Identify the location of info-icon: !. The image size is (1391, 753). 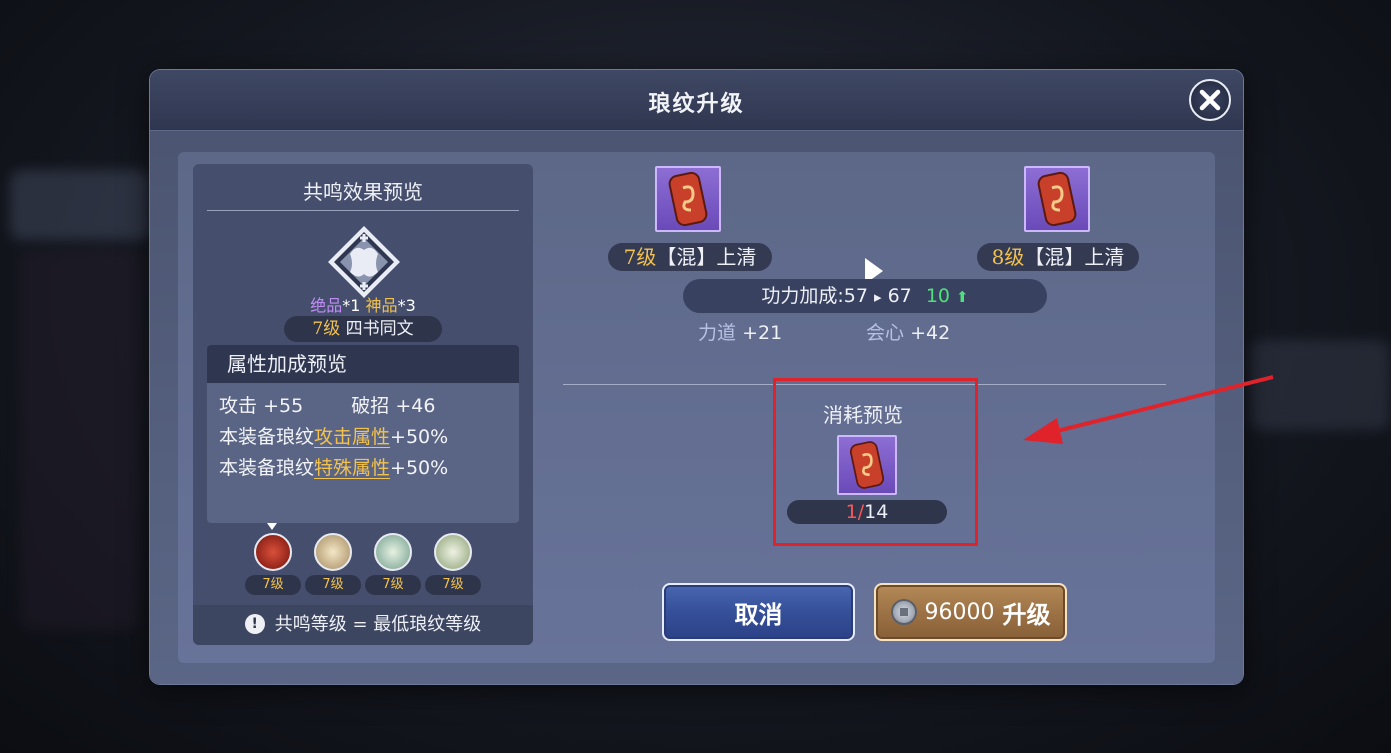
(254, 624).